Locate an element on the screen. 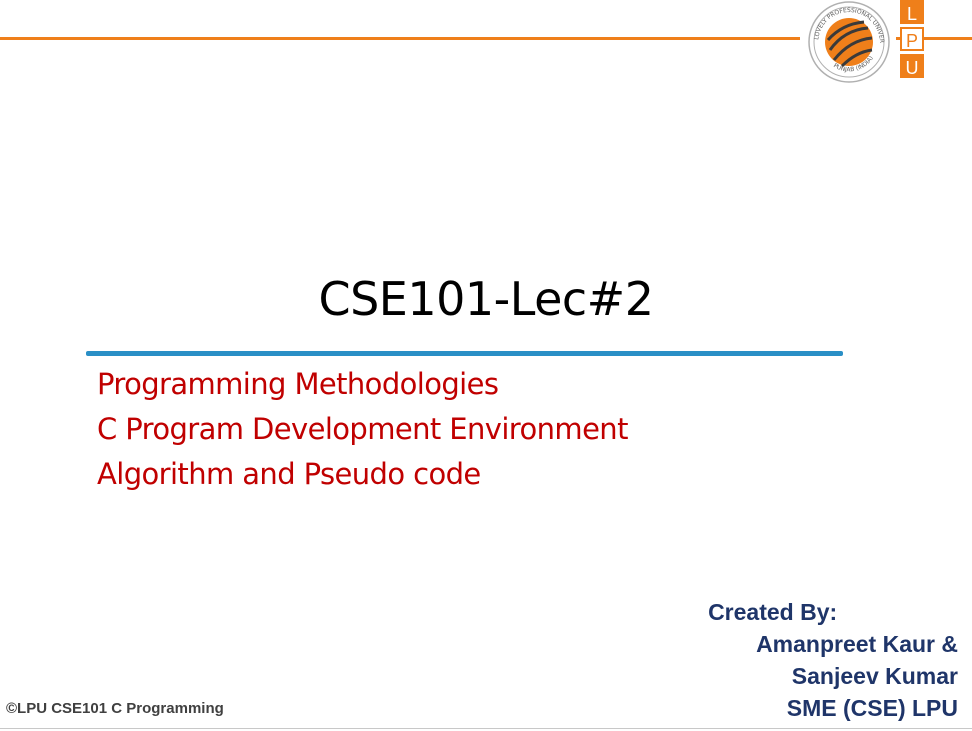  credits-label: Created By: is located at coordinates (773, 612).